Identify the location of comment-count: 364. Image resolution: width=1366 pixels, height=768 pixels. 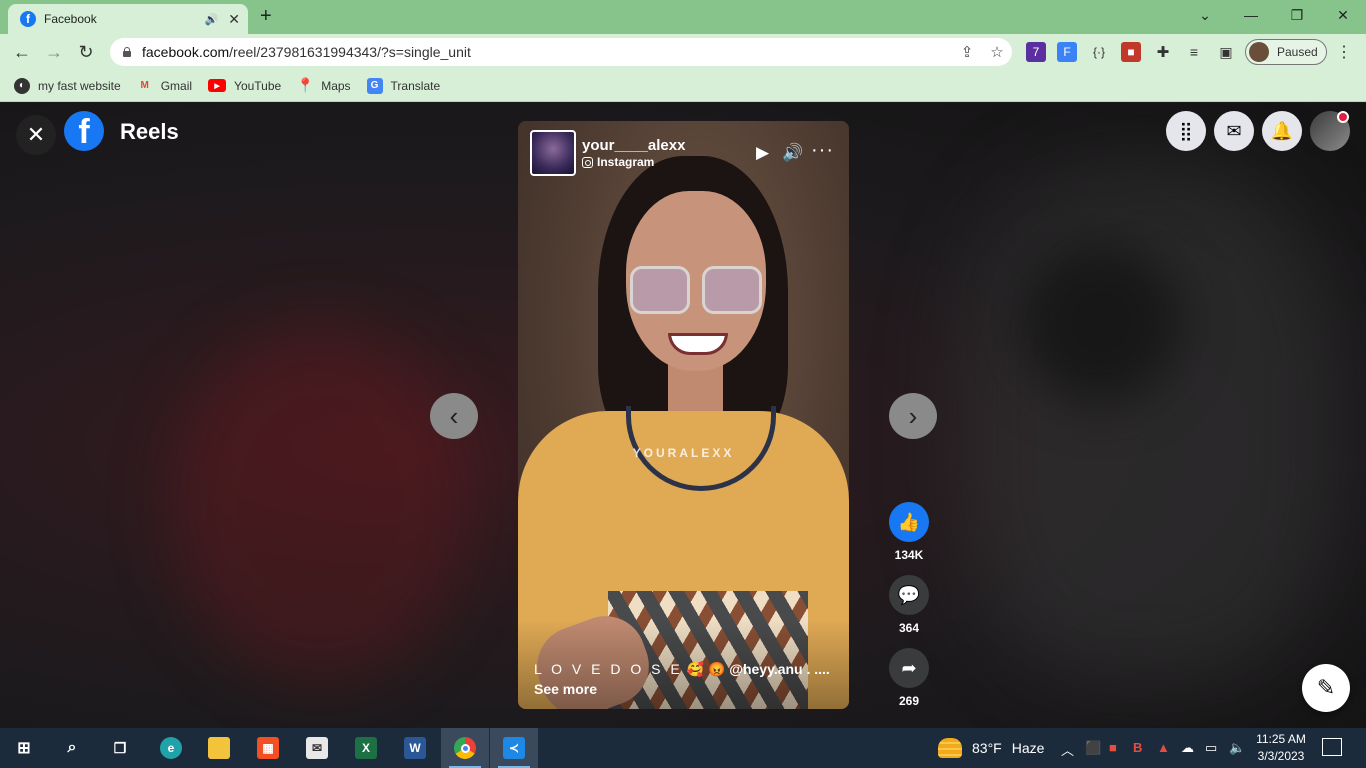
(909, 628).